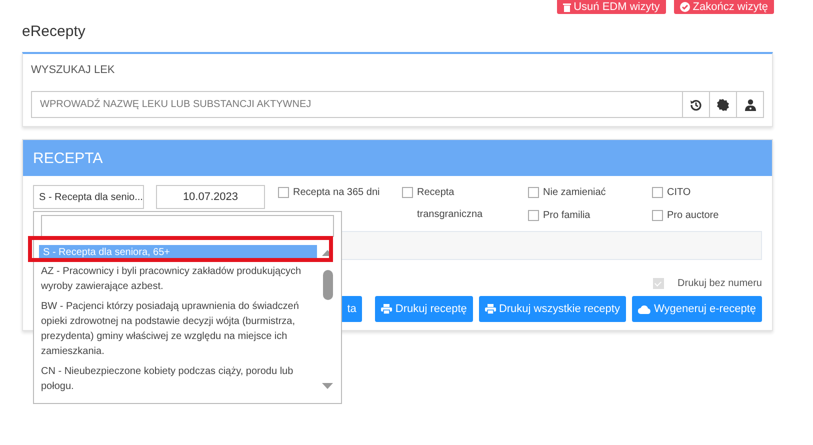  I want to click on dropdown-option: BW - Pacjenci którzy posiadają uprawnienia do świadczeń opieki zdrowotnej na podstawie decyzji wójta (burmistrza, prezydenta) gminy właściwej ze względu na miejsce ich zamieszkania., so click(177, 330).